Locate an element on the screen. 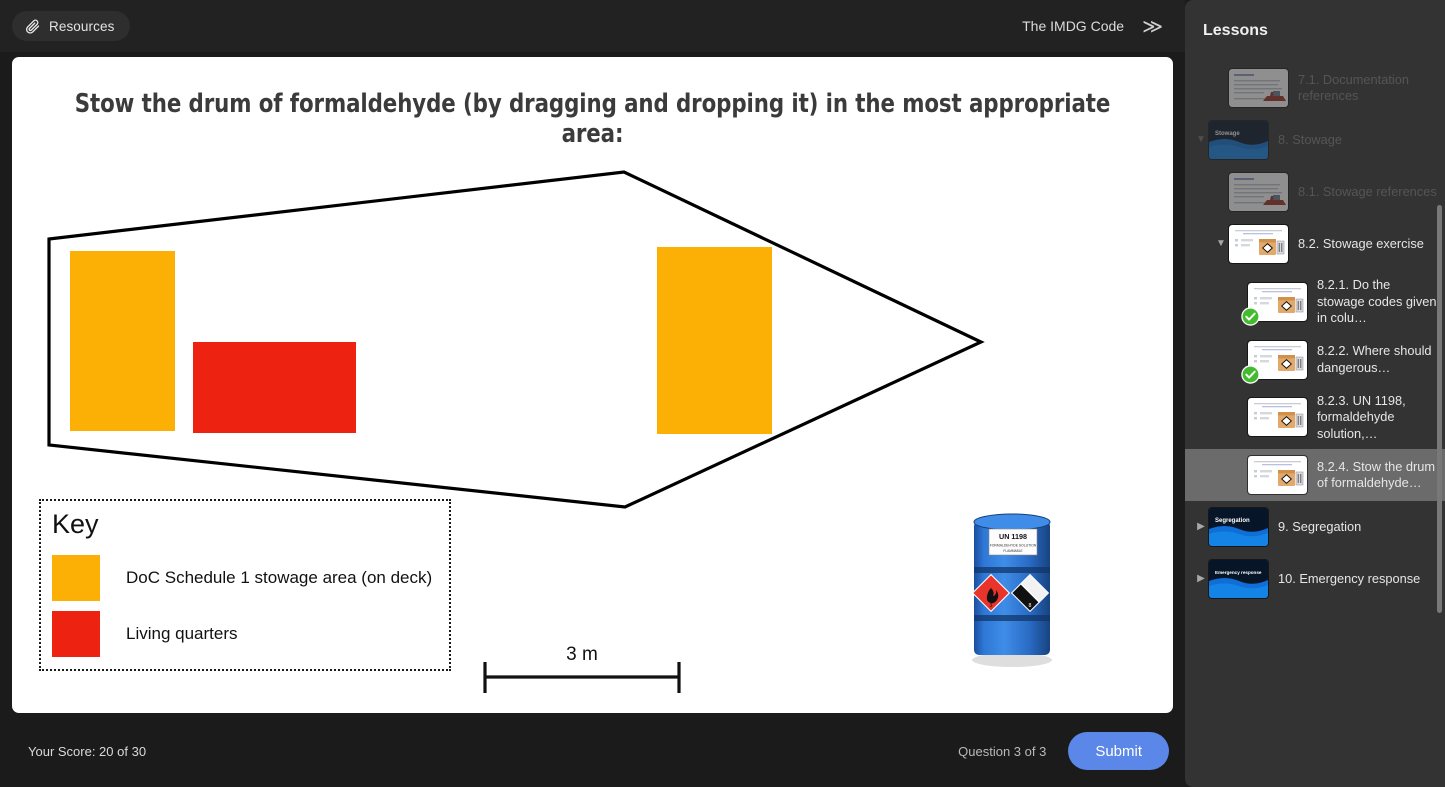 The height and width of the screenshot is (787, 1445). score-text: Your Score: 20 of 30 is located at coordinates (87, 751).